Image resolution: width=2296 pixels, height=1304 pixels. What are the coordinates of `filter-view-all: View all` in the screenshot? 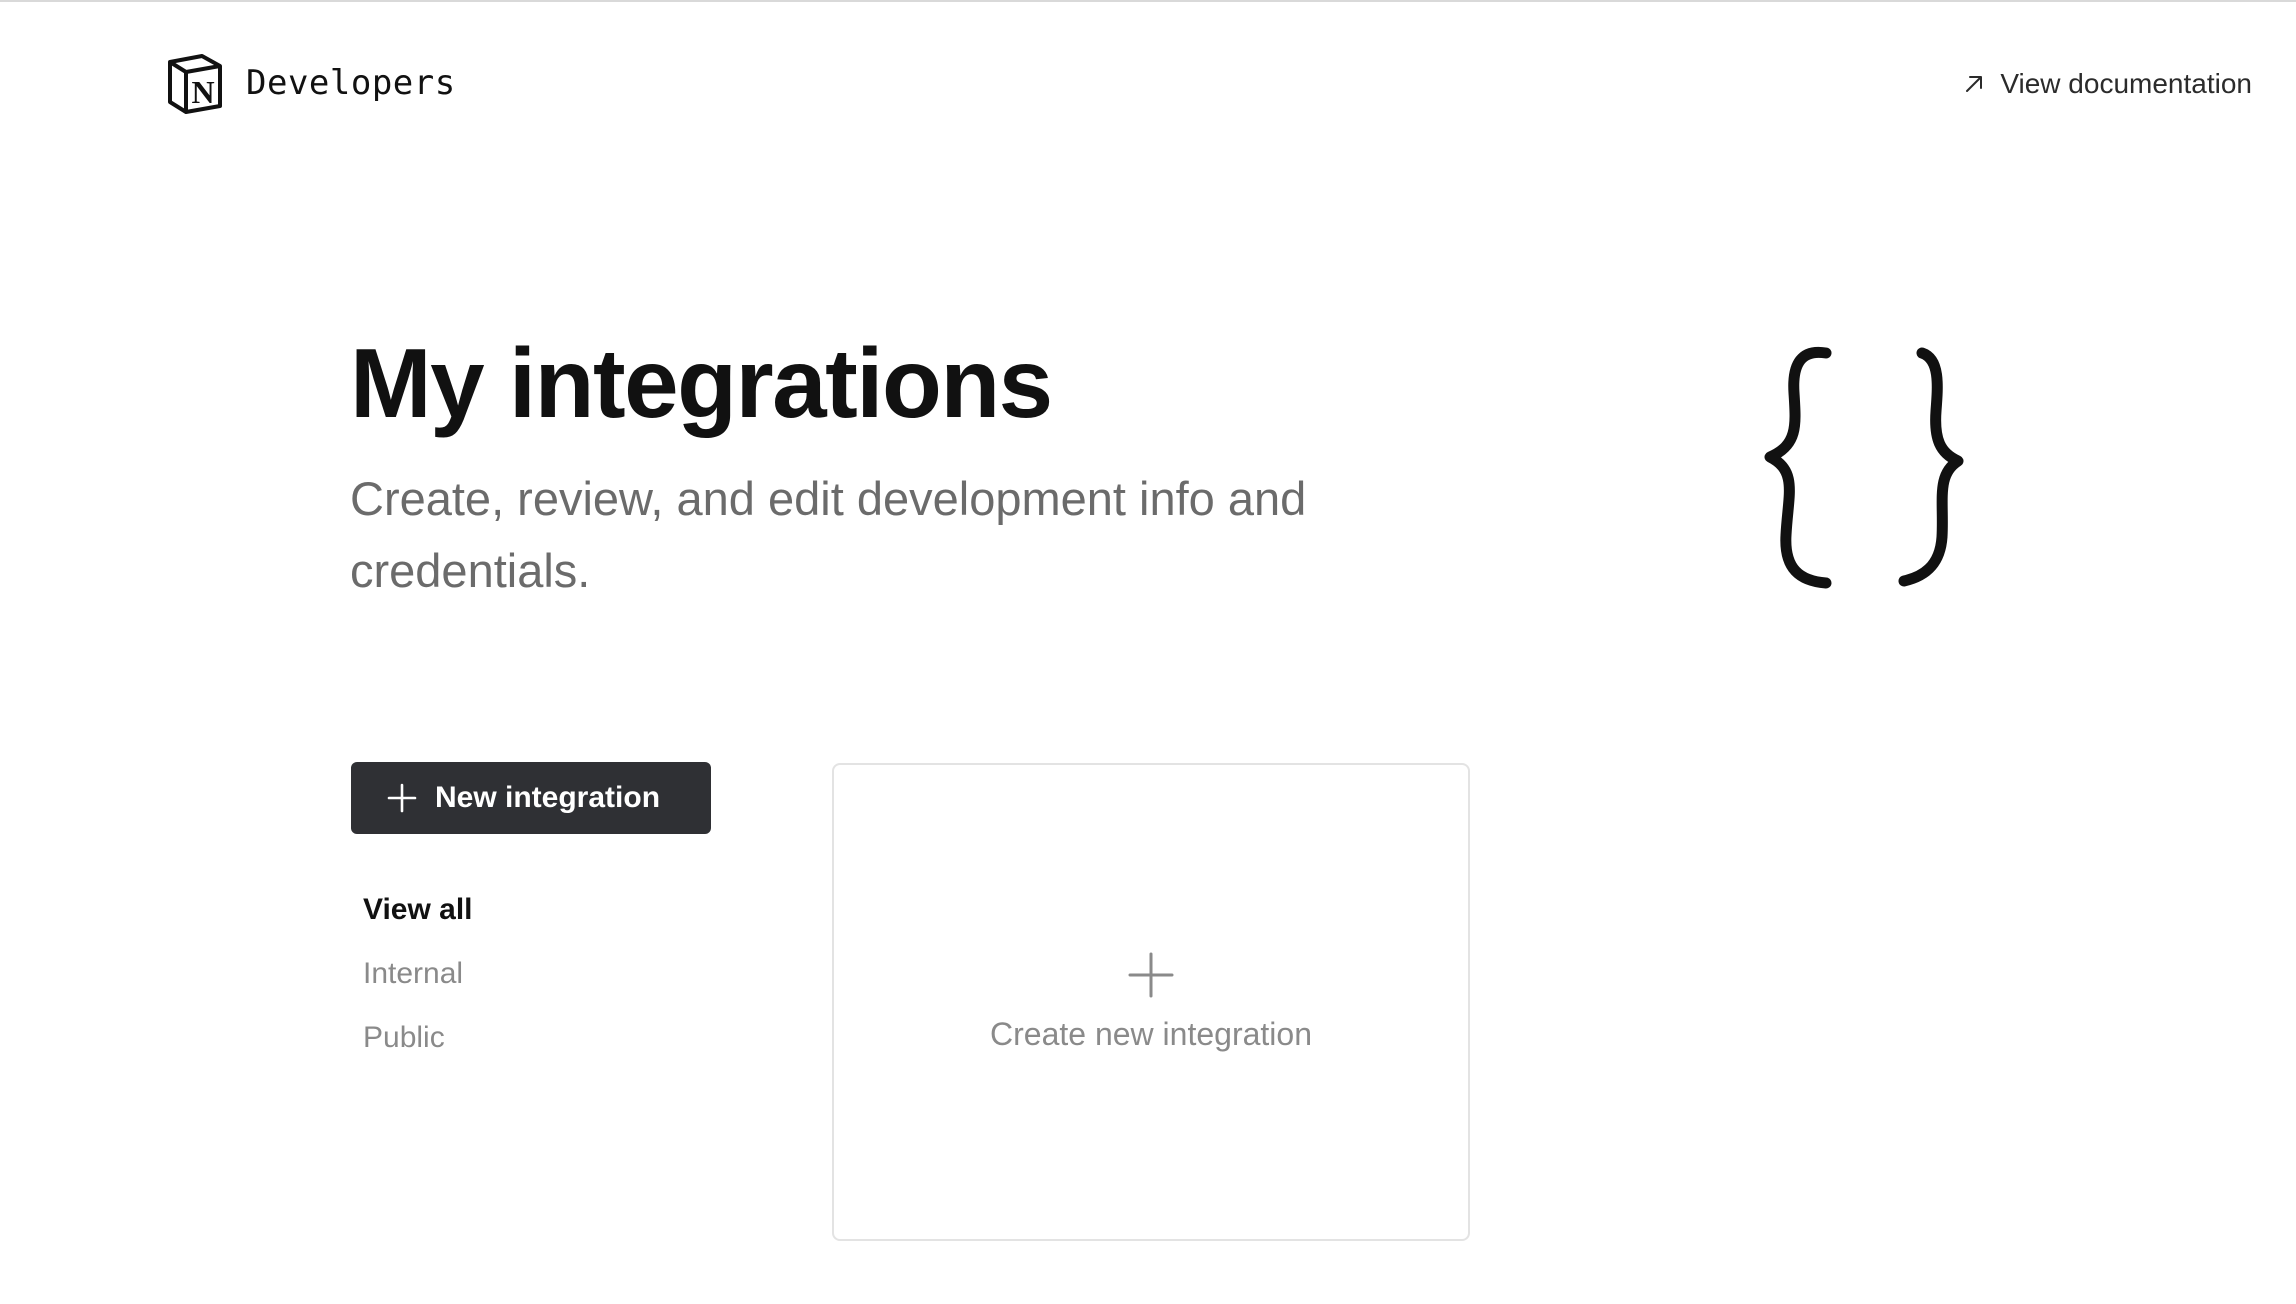 It's located at (418, 922).